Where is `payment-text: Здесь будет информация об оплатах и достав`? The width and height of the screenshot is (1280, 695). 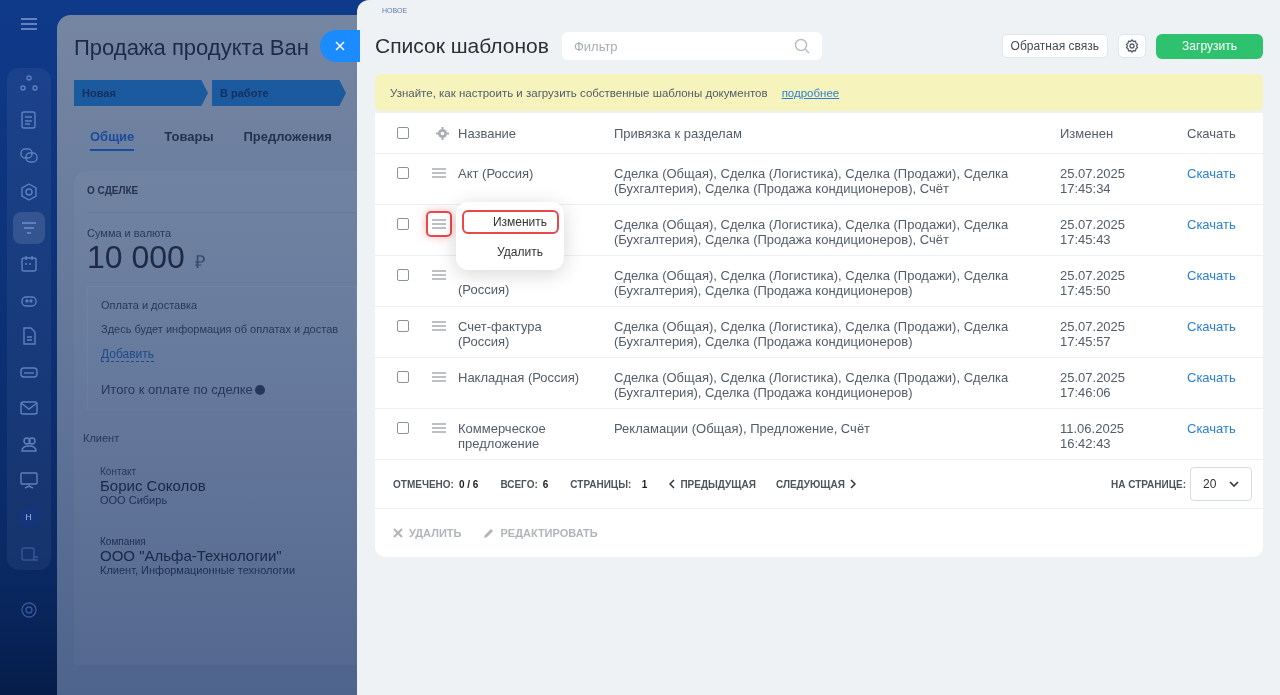 payment-text: Здесь будет информация об оплатах и достав is located at coordinates (220, 329).